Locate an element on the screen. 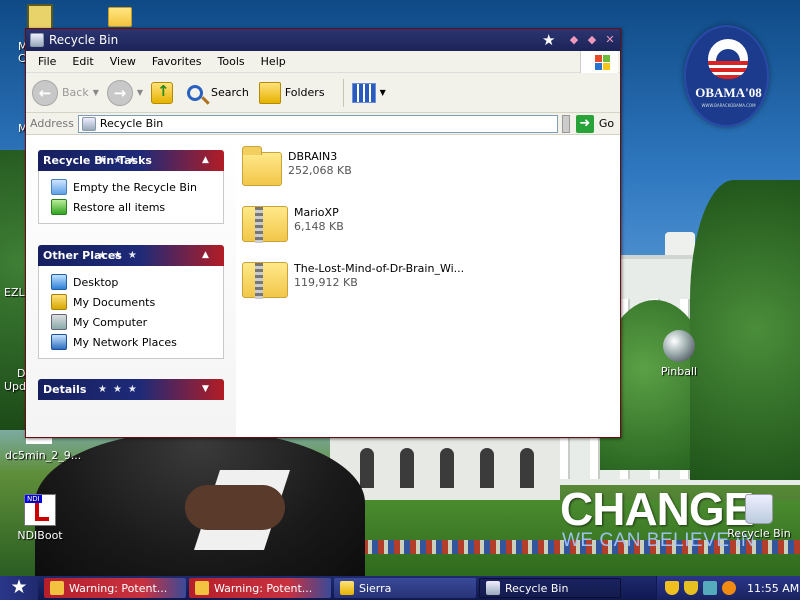  window-title: Recycle Bin is located at coordinates (84, 40).